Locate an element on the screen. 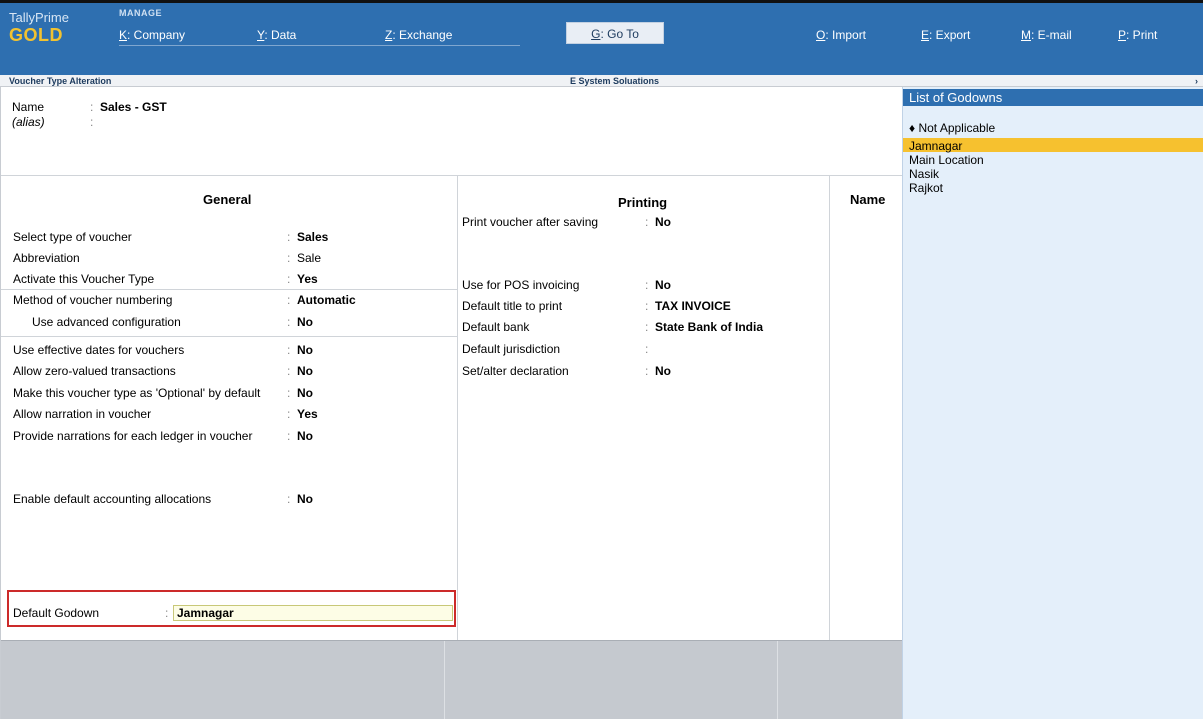  menu-export: E: Export is located at coordinates (945, 35).